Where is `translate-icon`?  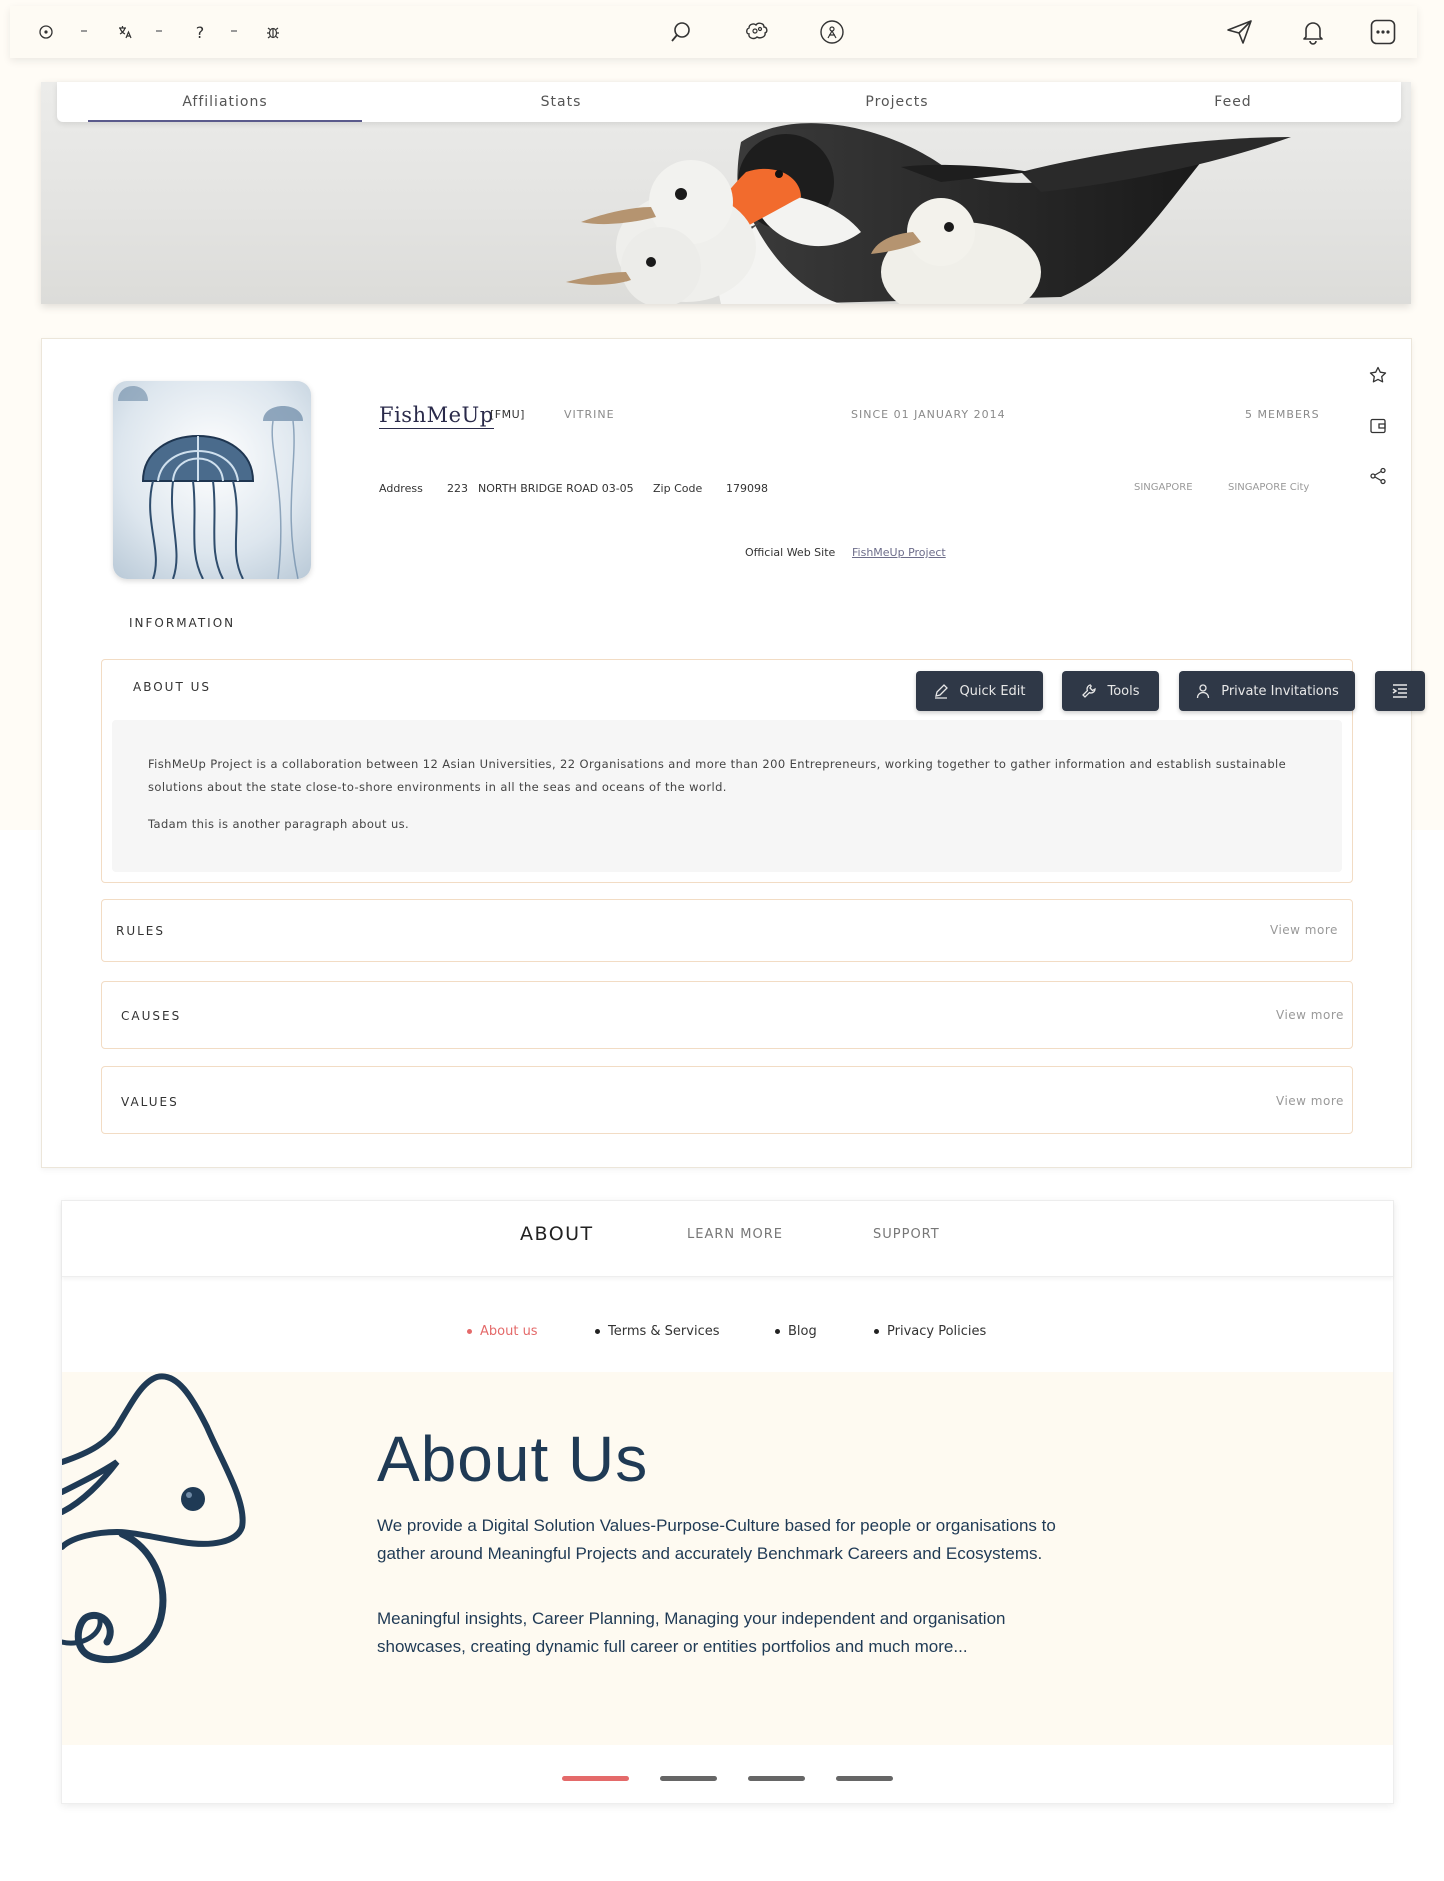
translate-icon is located at coordinates (125, 32).